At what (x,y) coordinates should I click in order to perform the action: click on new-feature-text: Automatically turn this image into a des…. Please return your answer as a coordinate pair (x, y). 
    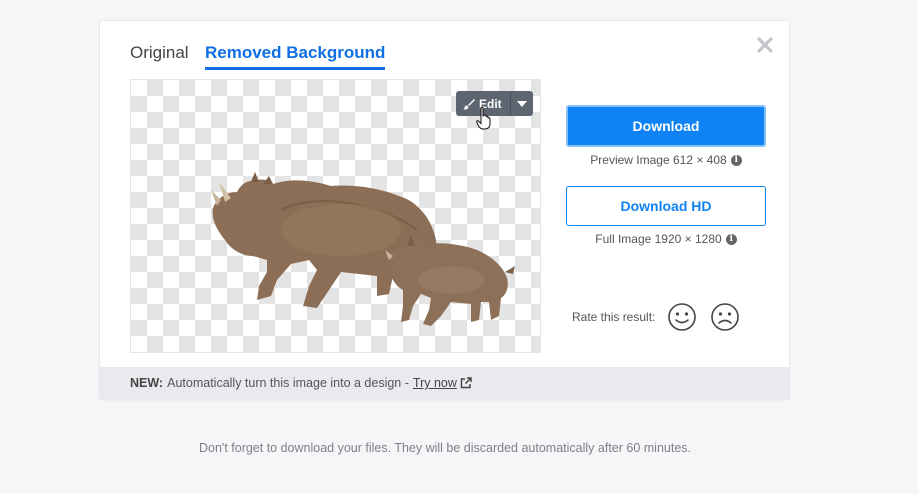
    Looking at the image, I should click on (288, 383).